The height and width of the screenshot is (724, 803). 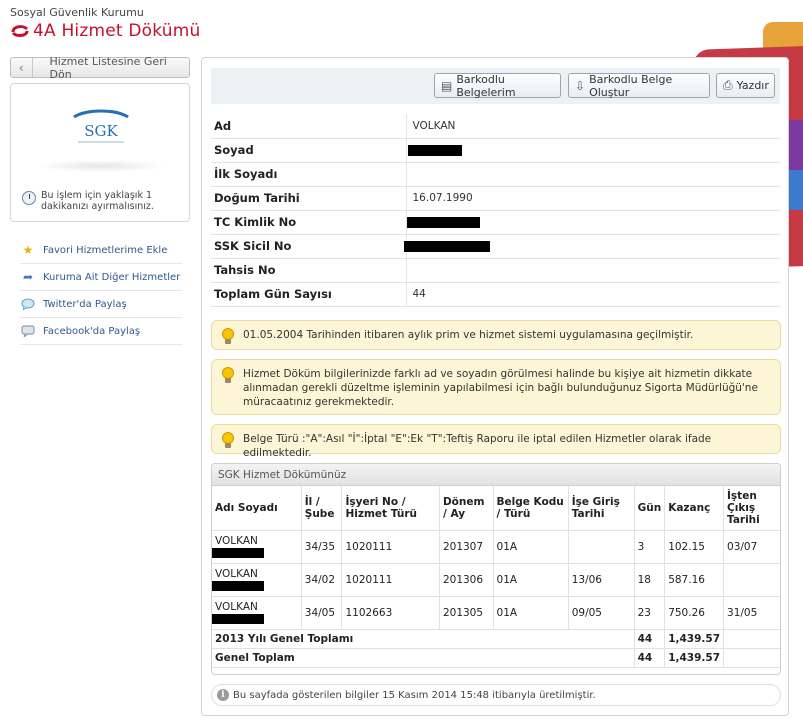 What do you see at coordinates (495, 270) in the screenshot?
I see `info-row-tahsis-no: Tahsis No` at bounding box center [495, 270].